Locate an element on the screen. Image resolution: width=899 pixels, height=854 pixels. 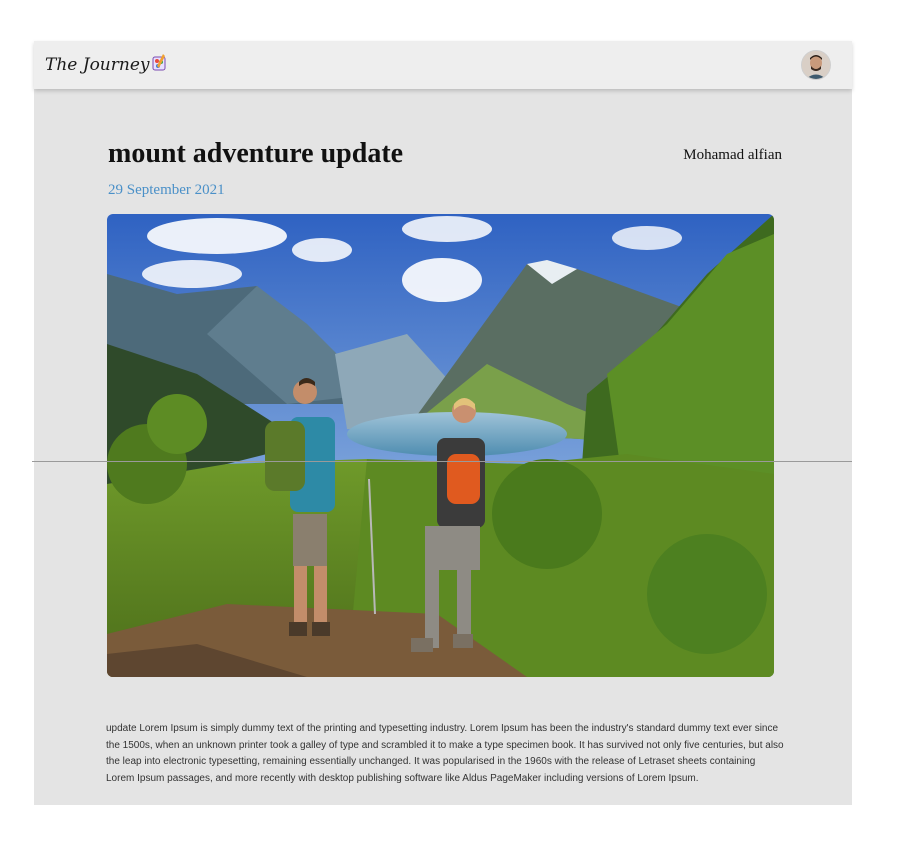
divider-line is located at coordinates (442, 461).